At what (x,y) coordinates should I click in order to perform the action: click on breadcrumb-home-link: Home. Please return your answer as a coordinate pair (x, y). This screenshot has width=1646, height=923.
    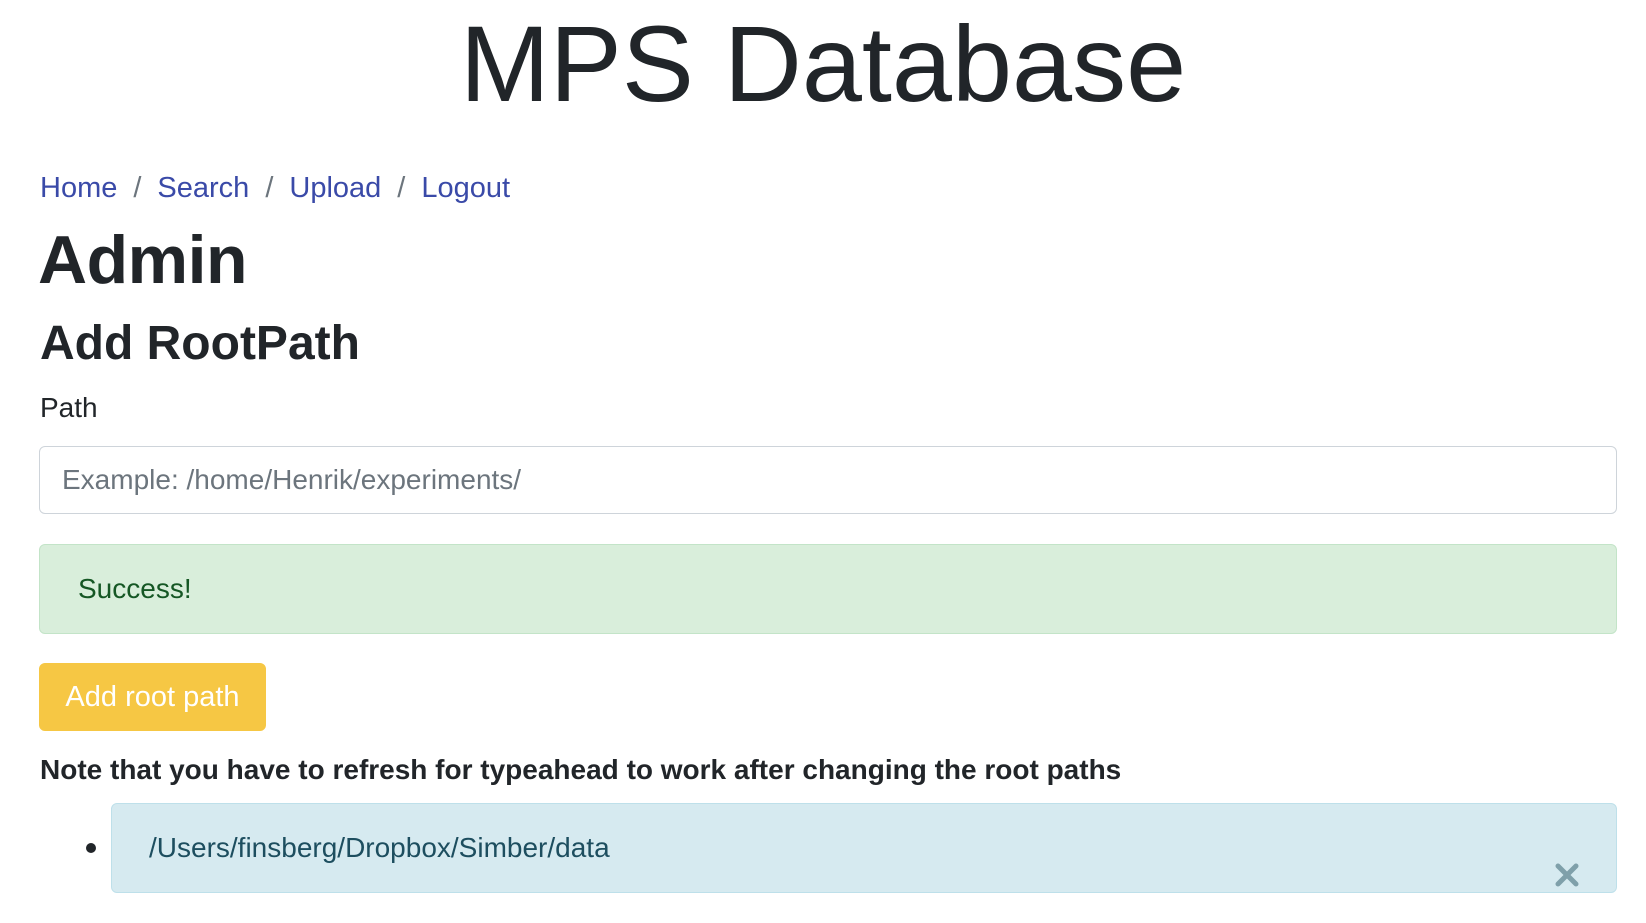
    Looking at the image, I should click on (78, 188).